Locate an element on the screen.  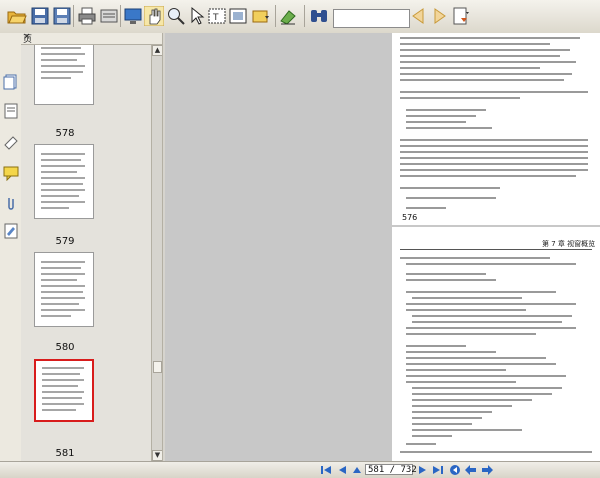
last-page-icon is located at coordinates (438, 470).